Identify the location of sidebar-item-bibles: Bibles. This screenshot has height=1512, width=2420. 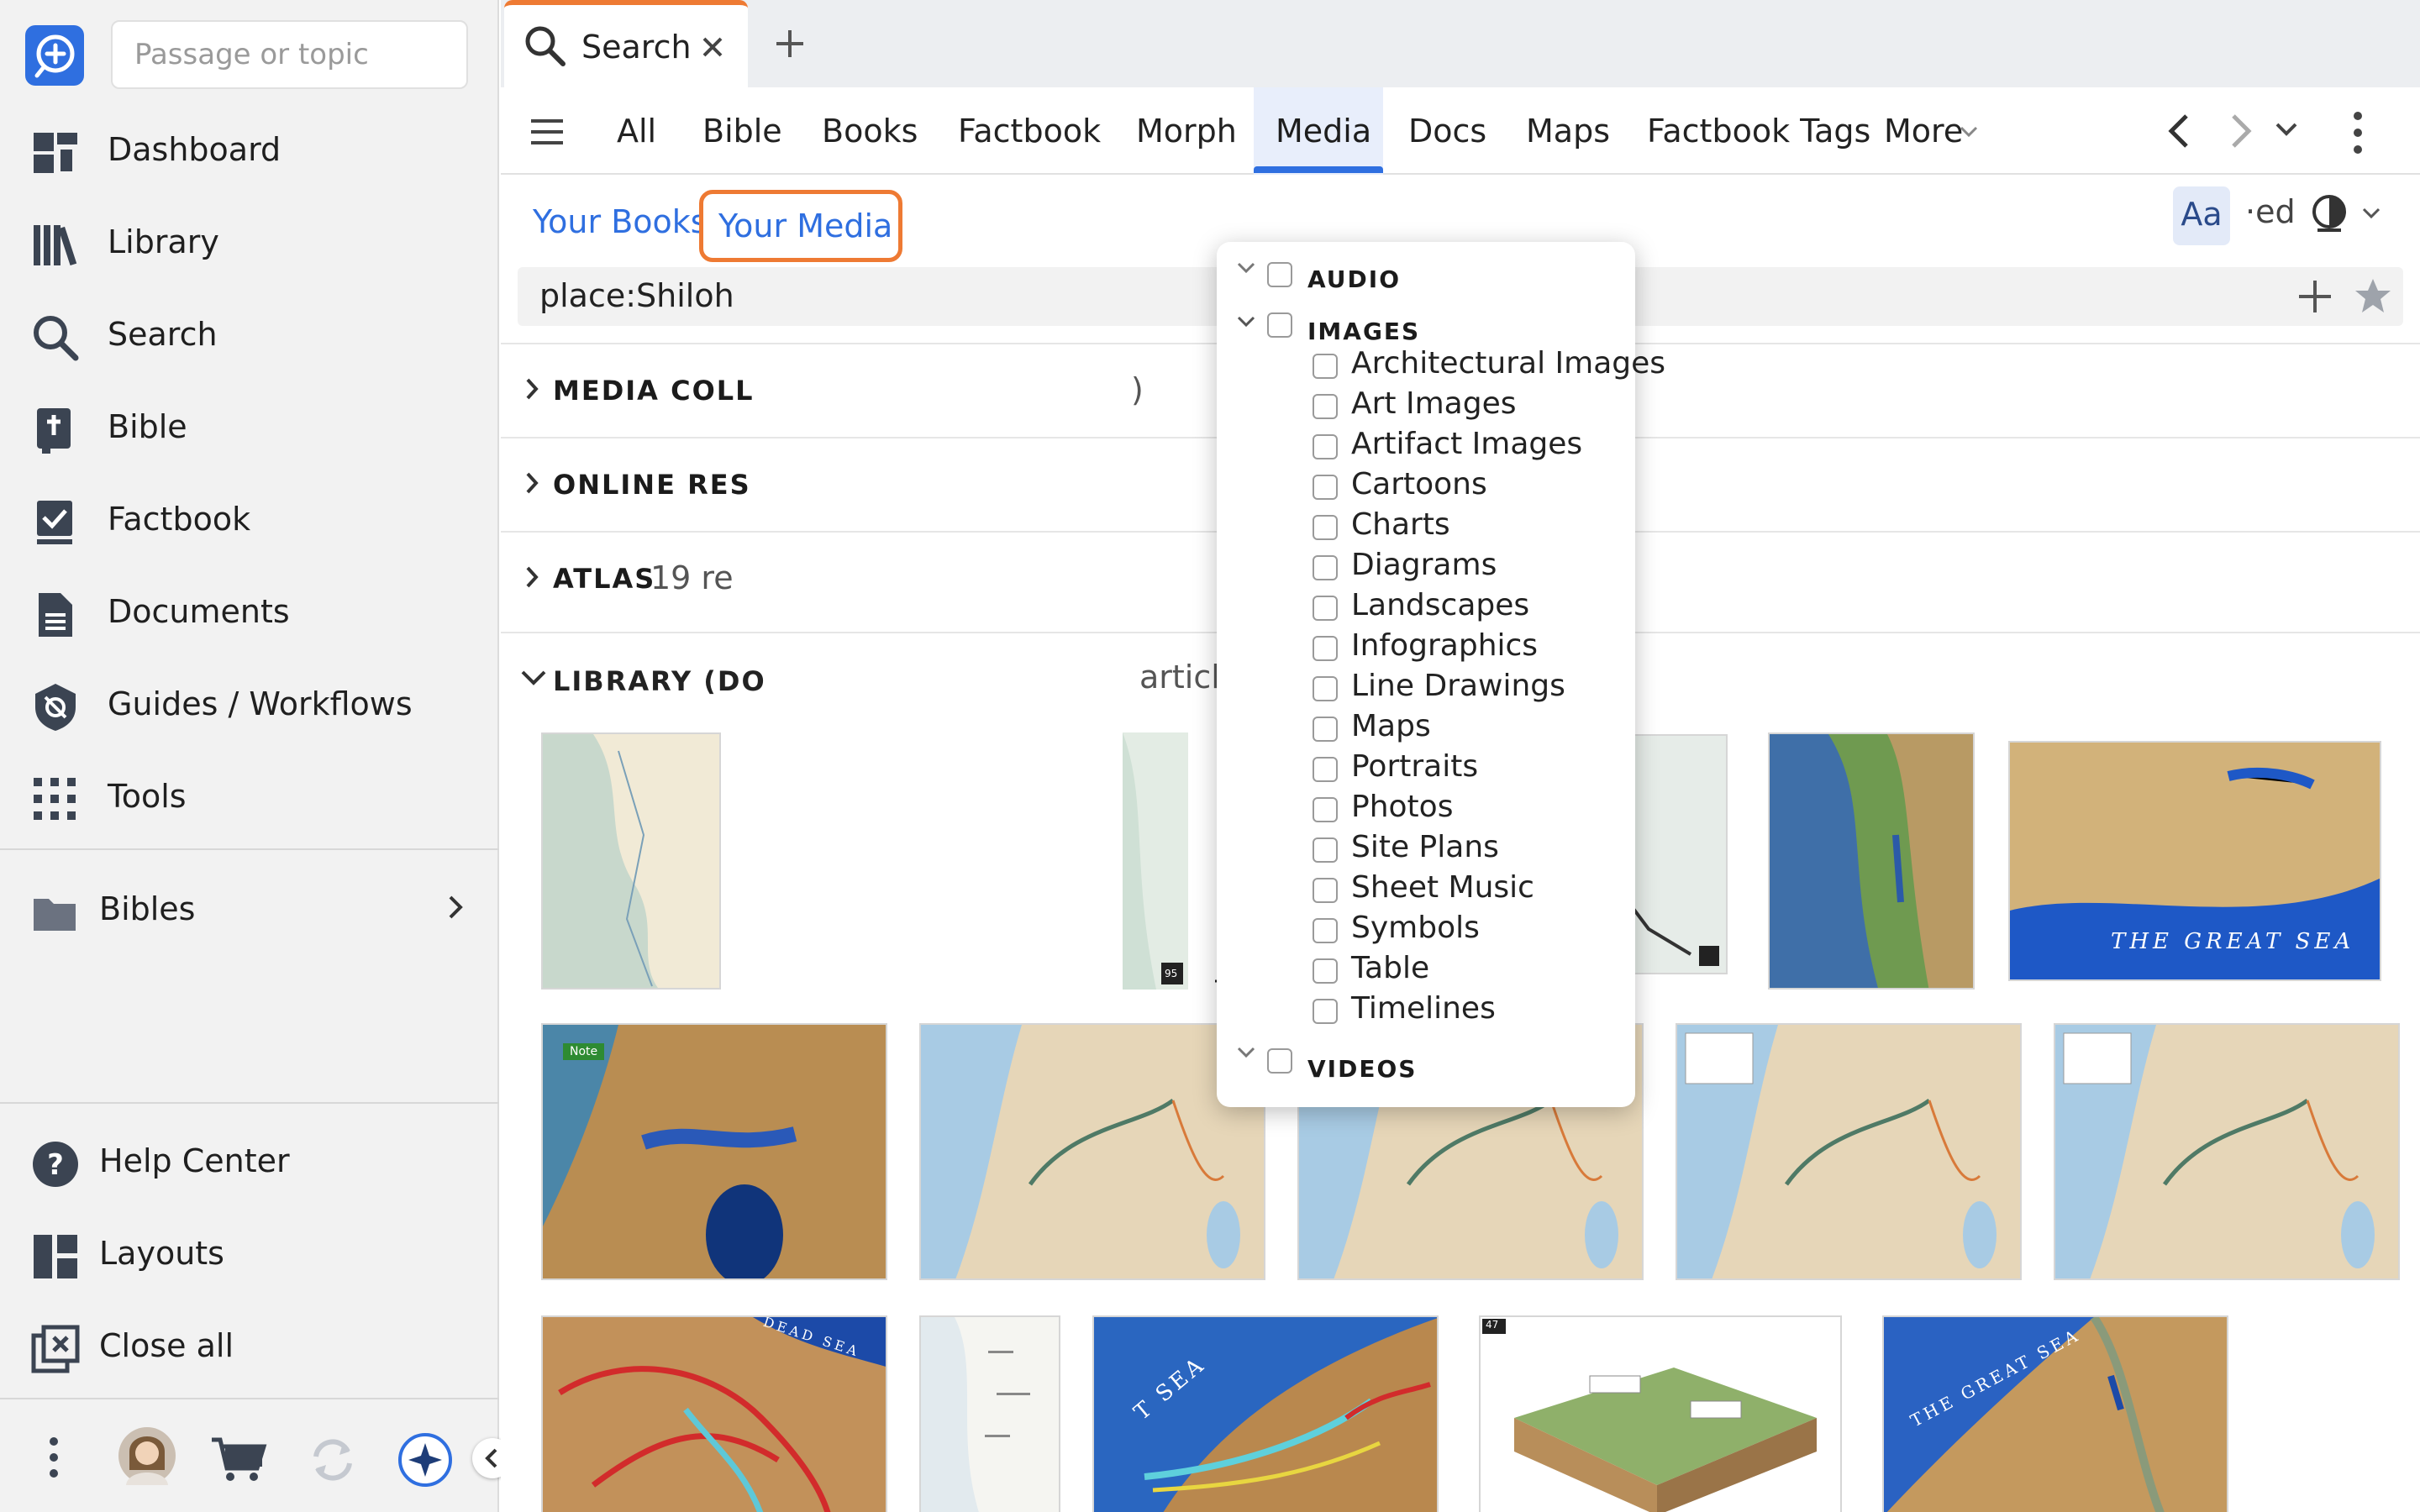
(249, 909).